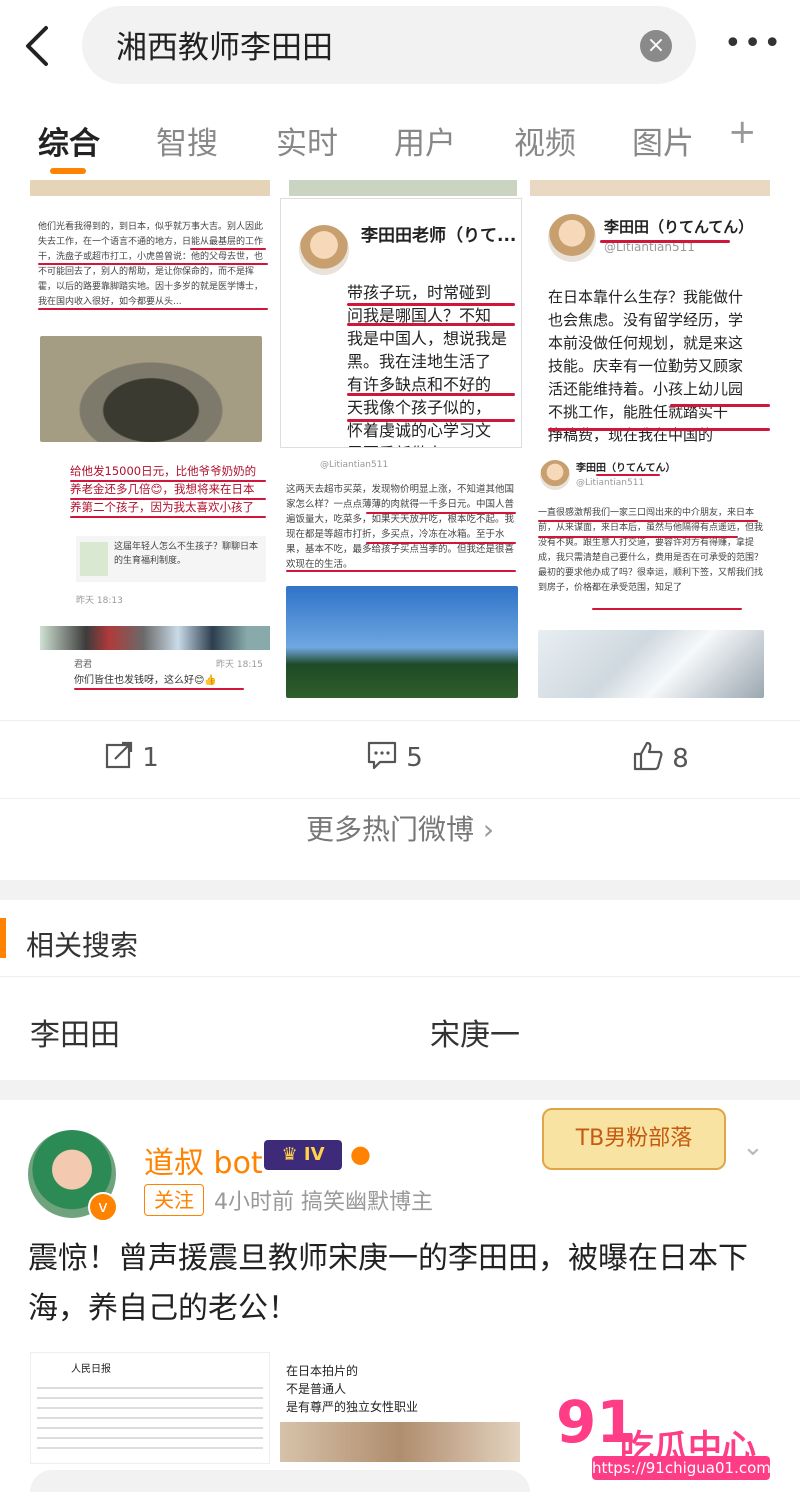  Describe the element at coordinates (646, 297) in the screenshot. I see `text-line: 在日本靠什么生存？我能做什` at that location.